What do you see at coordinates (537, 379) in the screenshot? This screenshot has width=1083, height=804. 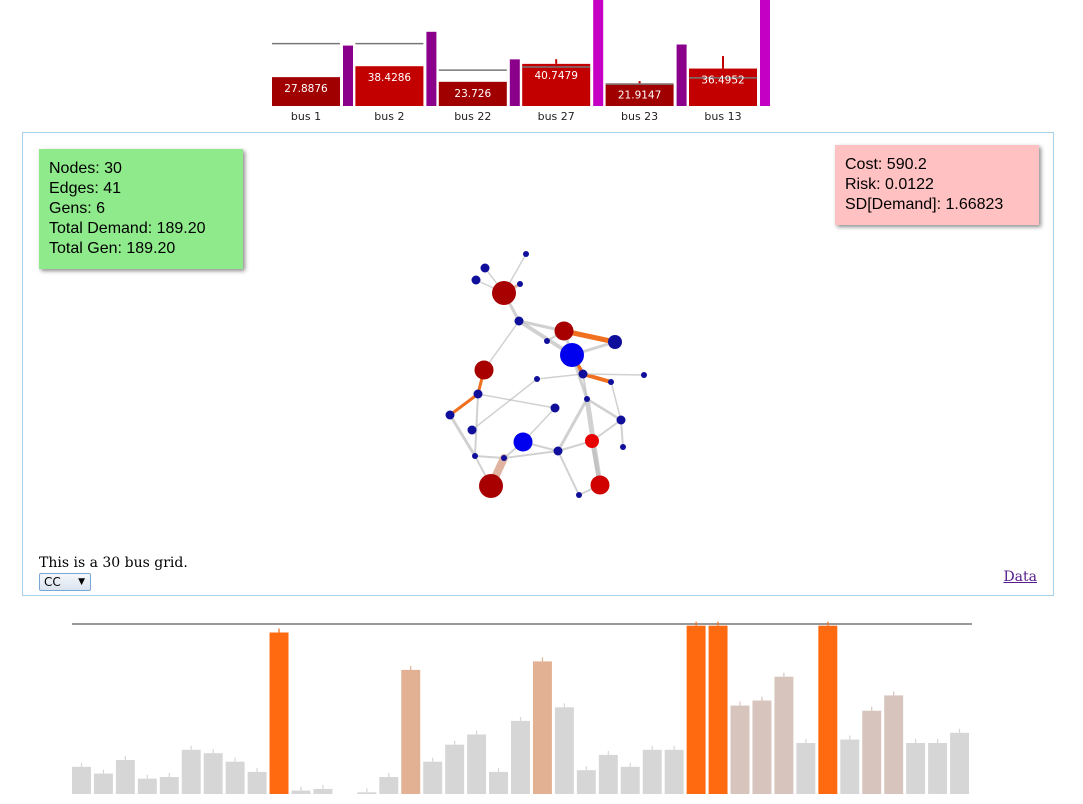 I see `graph-node-n12` at bounding box center [537, 379].